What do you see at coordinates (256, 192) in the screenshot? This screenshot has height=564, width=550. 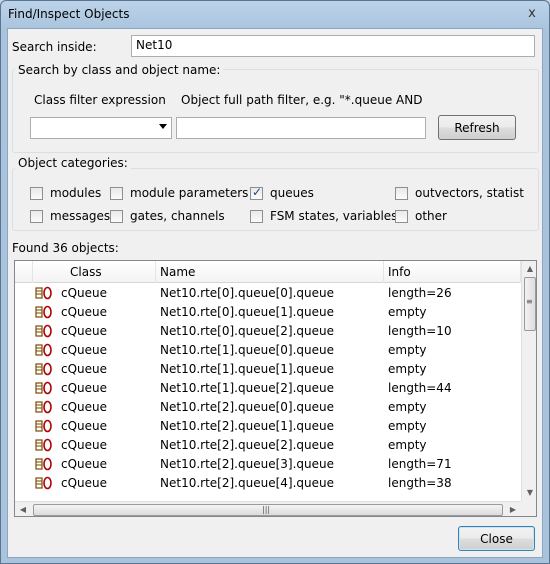 I see `queues-checkbox` at bounding box center [256, 192].